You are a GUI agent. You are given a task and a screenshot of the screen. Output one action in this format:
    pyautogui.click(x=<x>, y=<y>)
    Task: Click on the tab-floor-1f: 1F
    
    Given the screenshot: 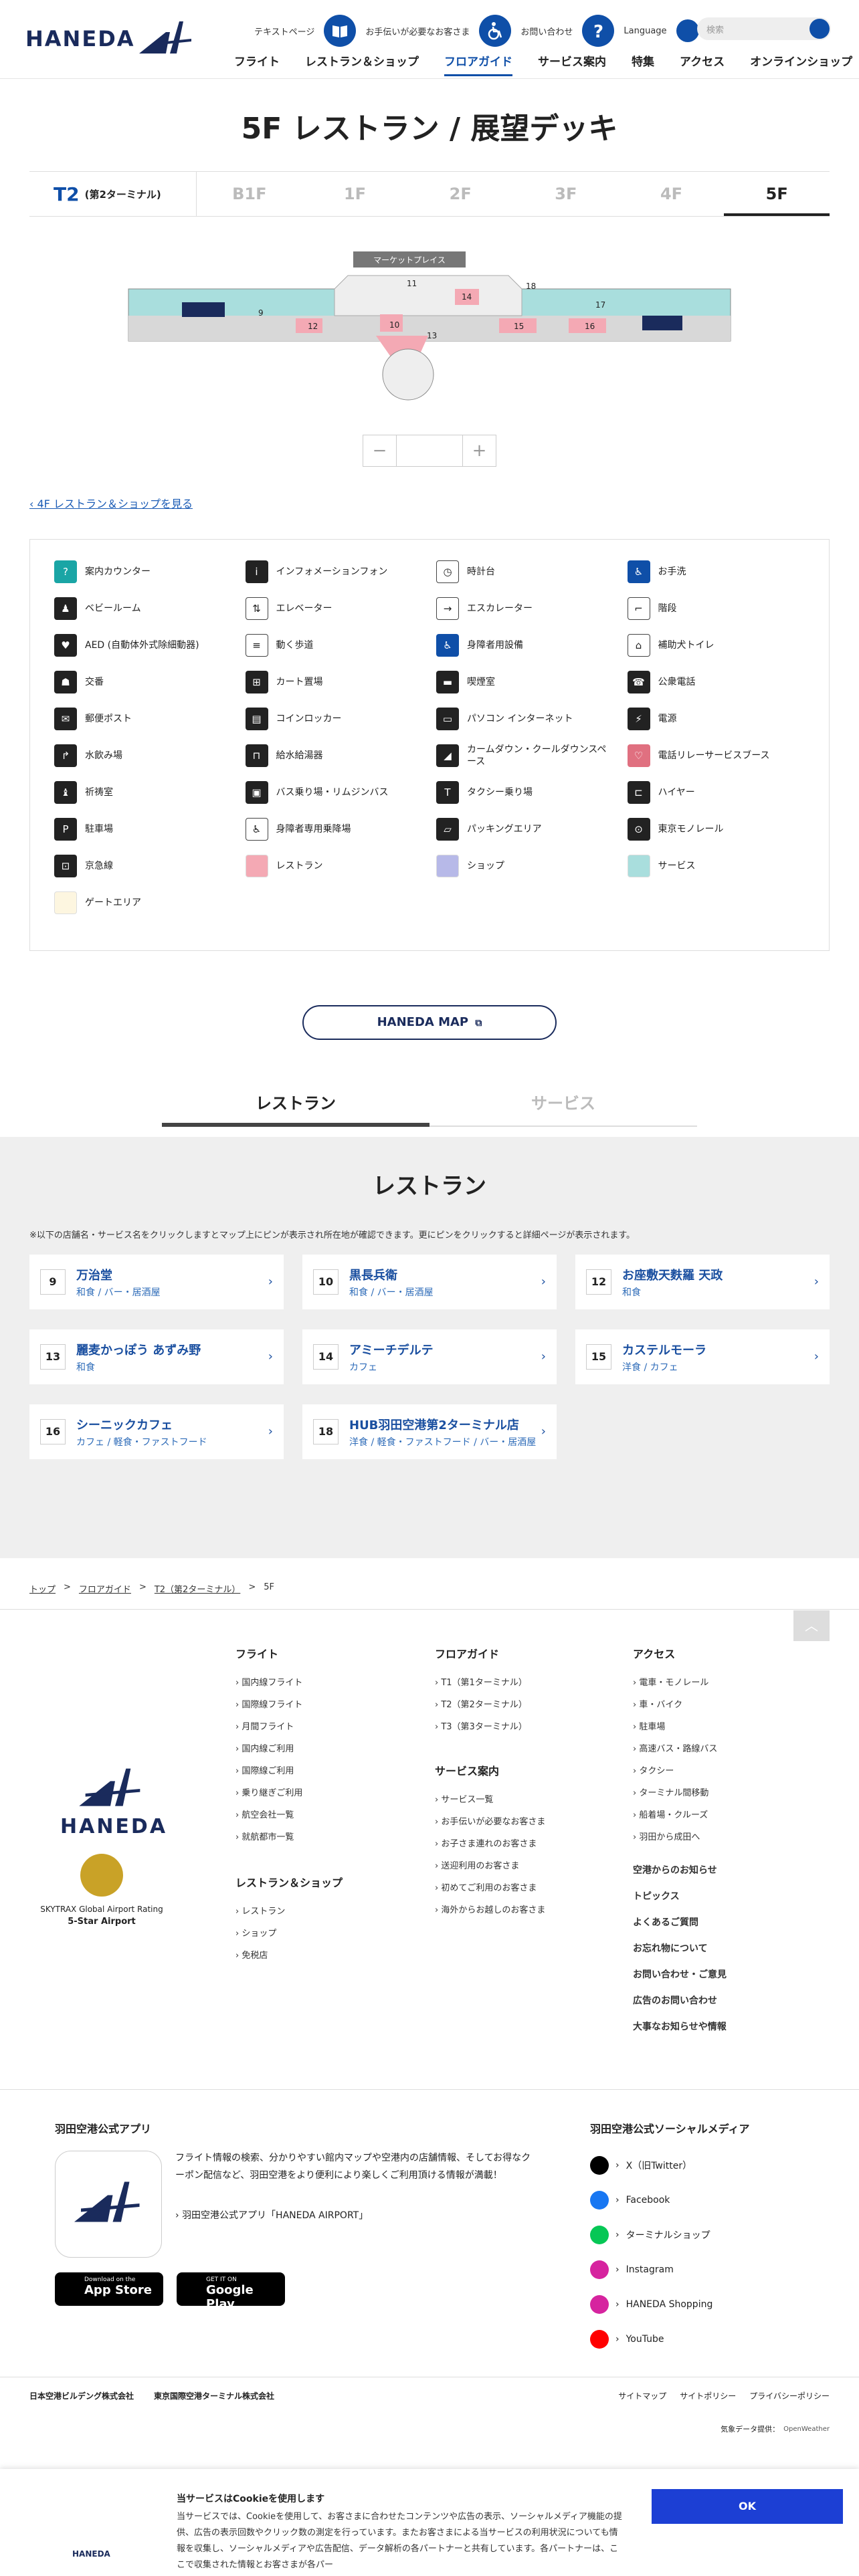 What is the action you would take?
    pyautogui.click(x=355, y=194)
    